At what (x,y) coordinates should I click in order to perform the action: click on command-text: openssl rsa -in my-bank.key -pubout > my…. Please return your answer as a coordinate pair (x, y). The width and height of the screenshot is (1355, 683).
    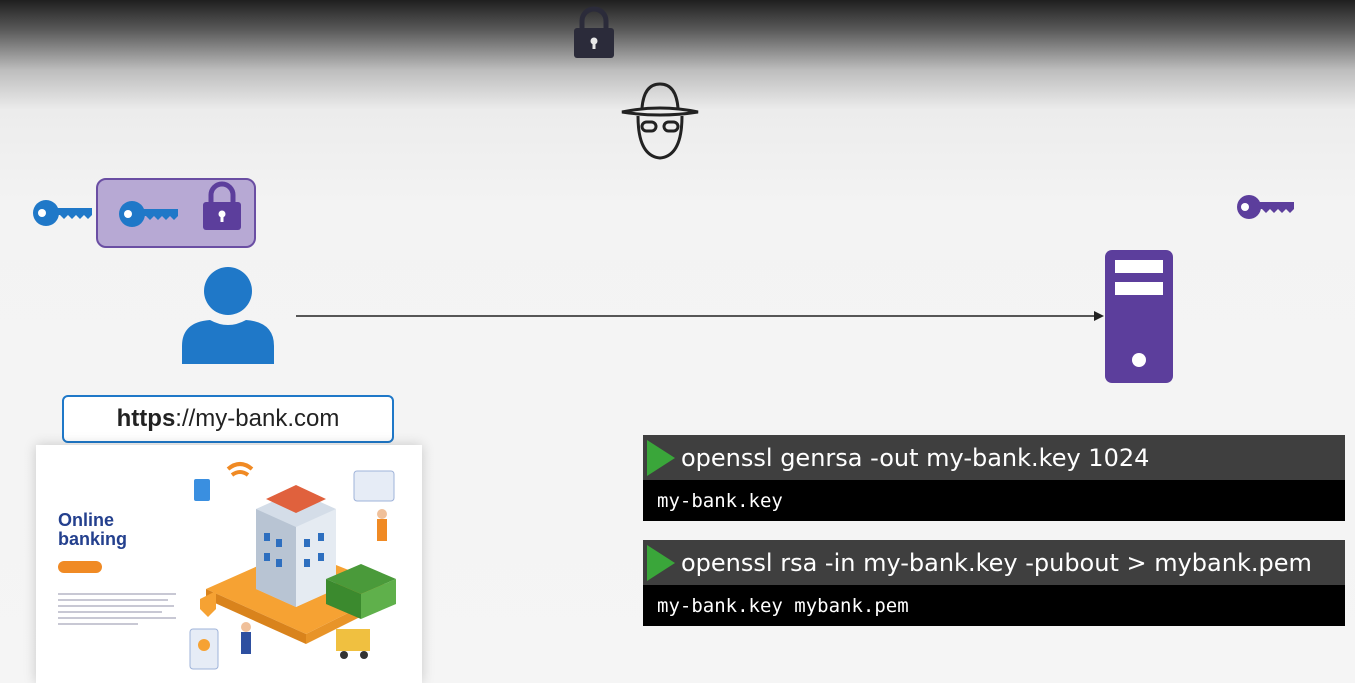
    Looking at the image, I should click on (996, 562).